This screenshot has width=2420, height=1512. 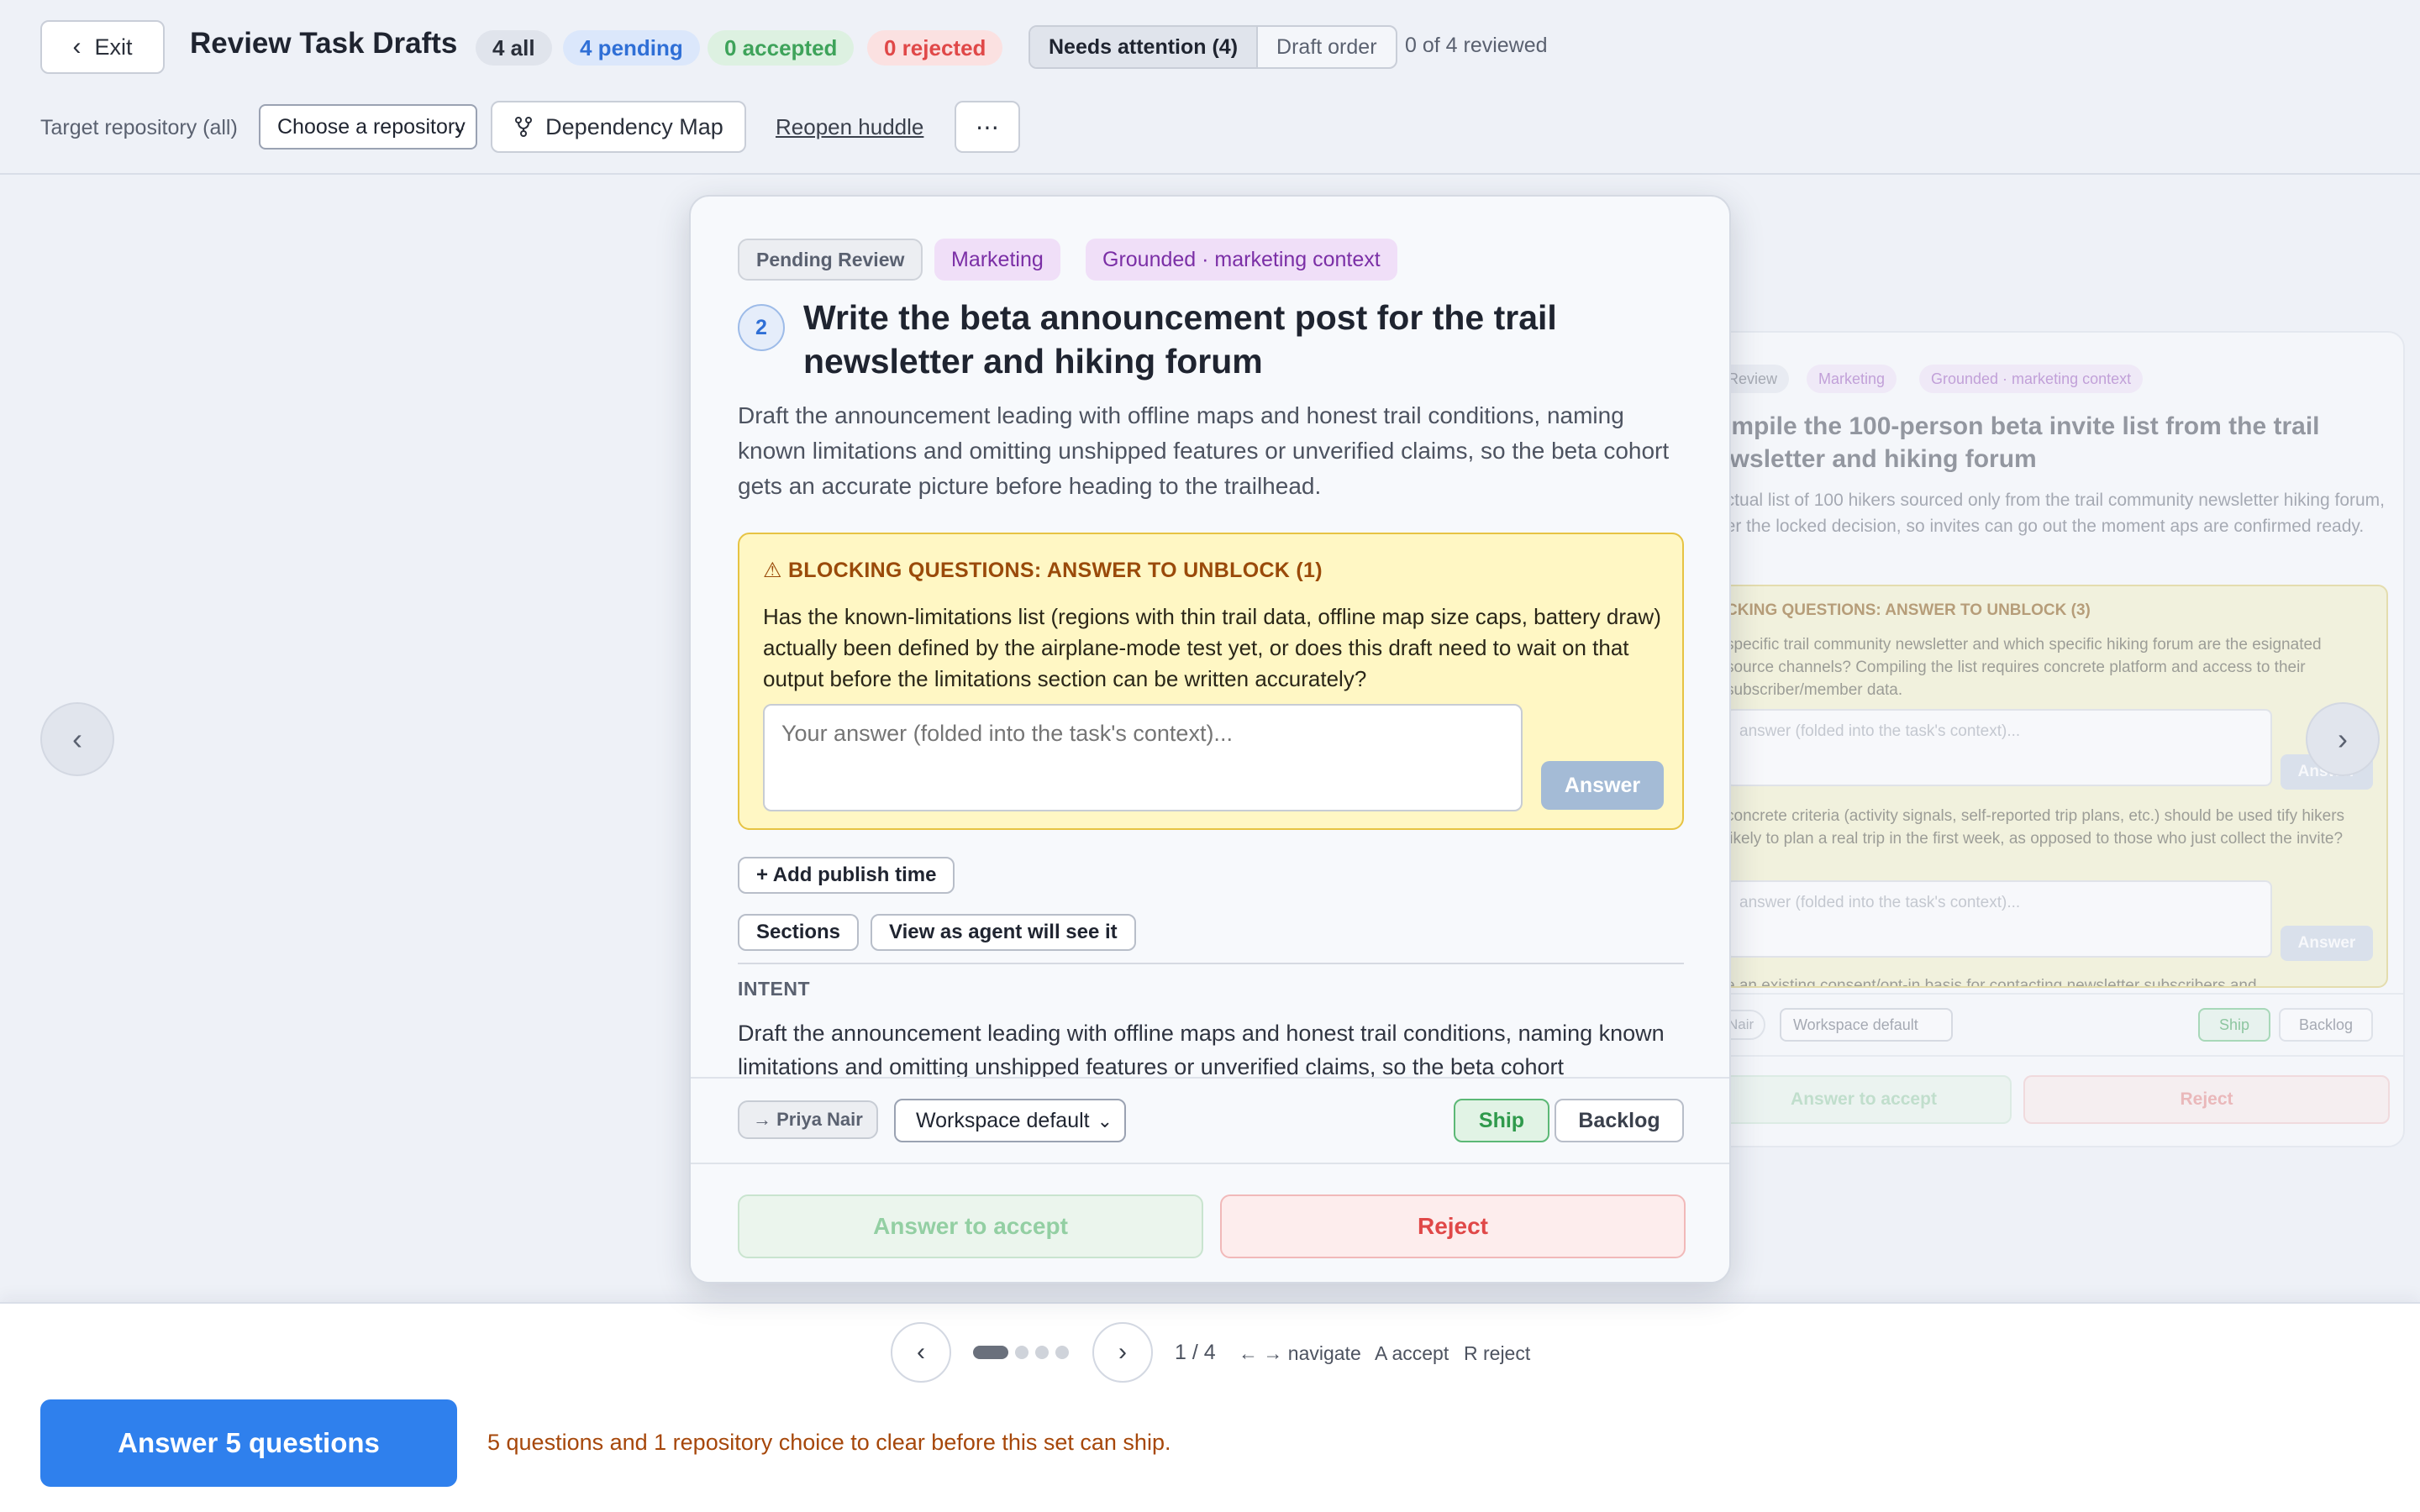 I want to click on sections-button: Sections, so click(x=799, y=932).